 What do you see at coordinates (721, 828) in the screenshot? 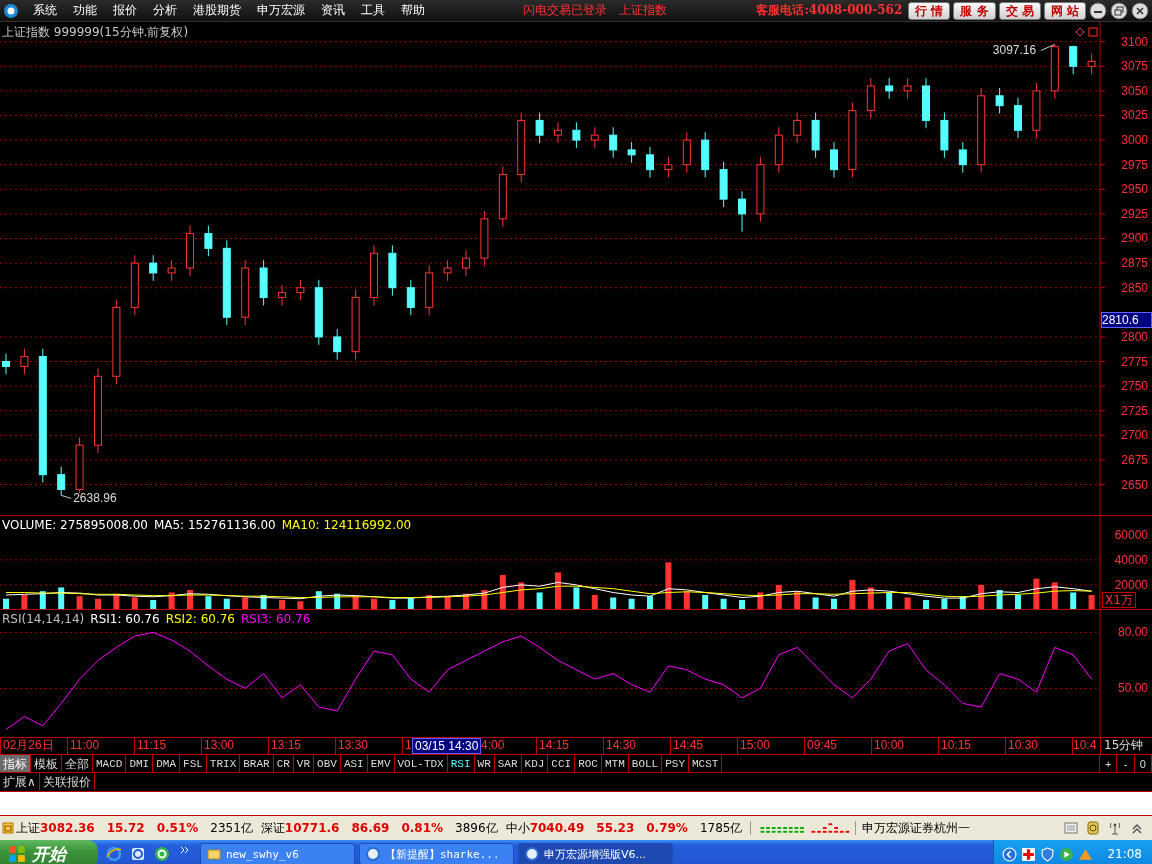
I see `turnover-amount: 1785亿` at bounding box center [721, 828].